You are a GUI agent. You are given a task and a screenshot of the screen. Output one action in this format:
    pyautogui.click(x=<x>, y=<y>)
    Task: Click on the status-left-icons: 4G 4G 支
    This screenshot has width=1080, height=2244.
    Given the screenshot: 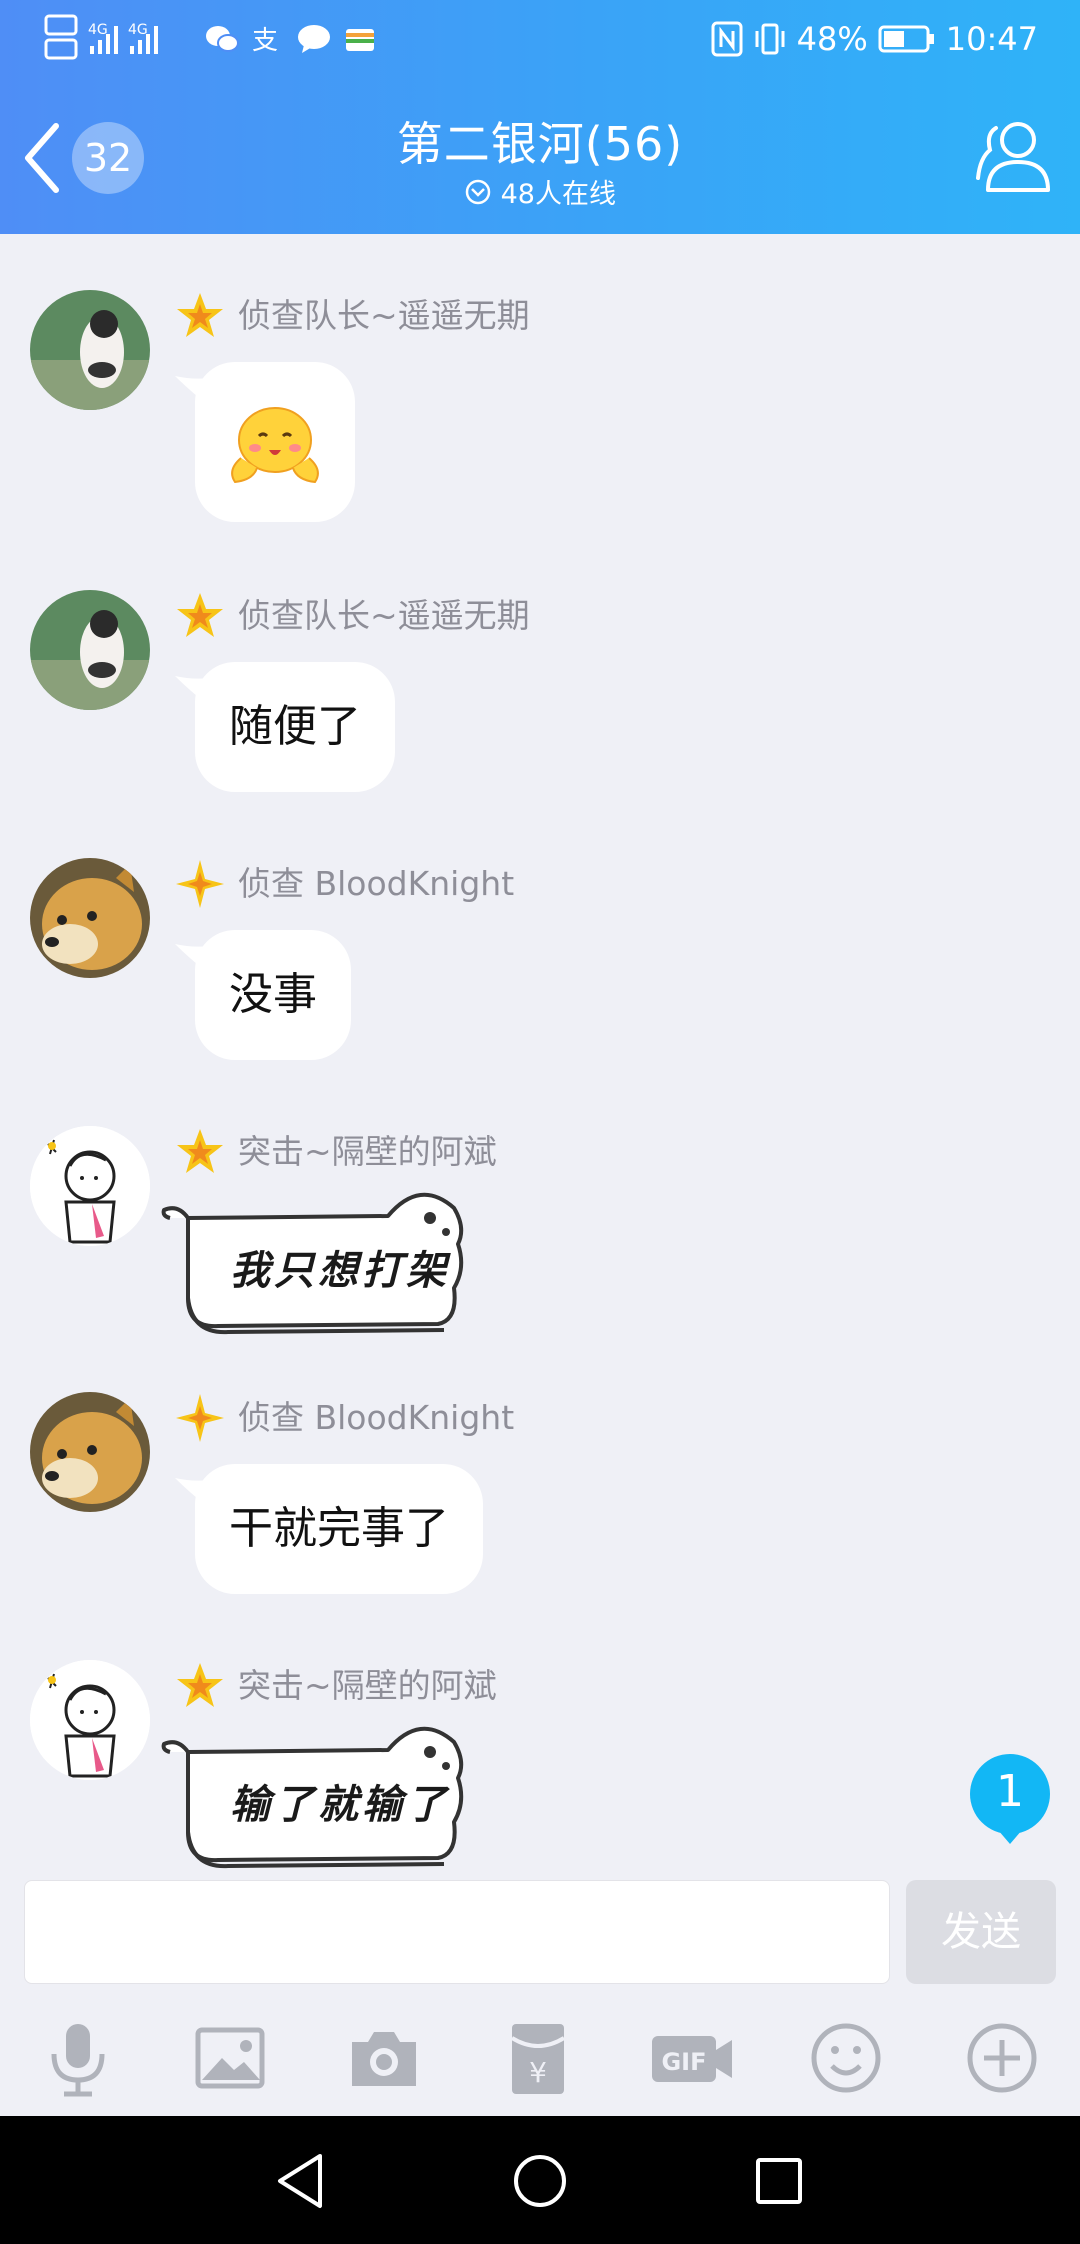 What is the action you would take?
    pyautogui.click(x=211, y=39)
    